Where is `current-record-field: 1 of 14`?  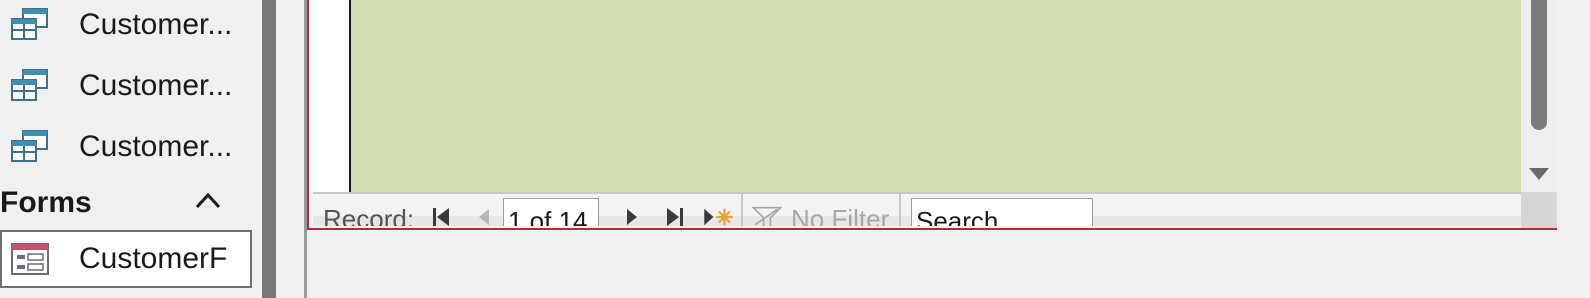
current-record-field: 1 of 14 is located at coordinates (551, 212).